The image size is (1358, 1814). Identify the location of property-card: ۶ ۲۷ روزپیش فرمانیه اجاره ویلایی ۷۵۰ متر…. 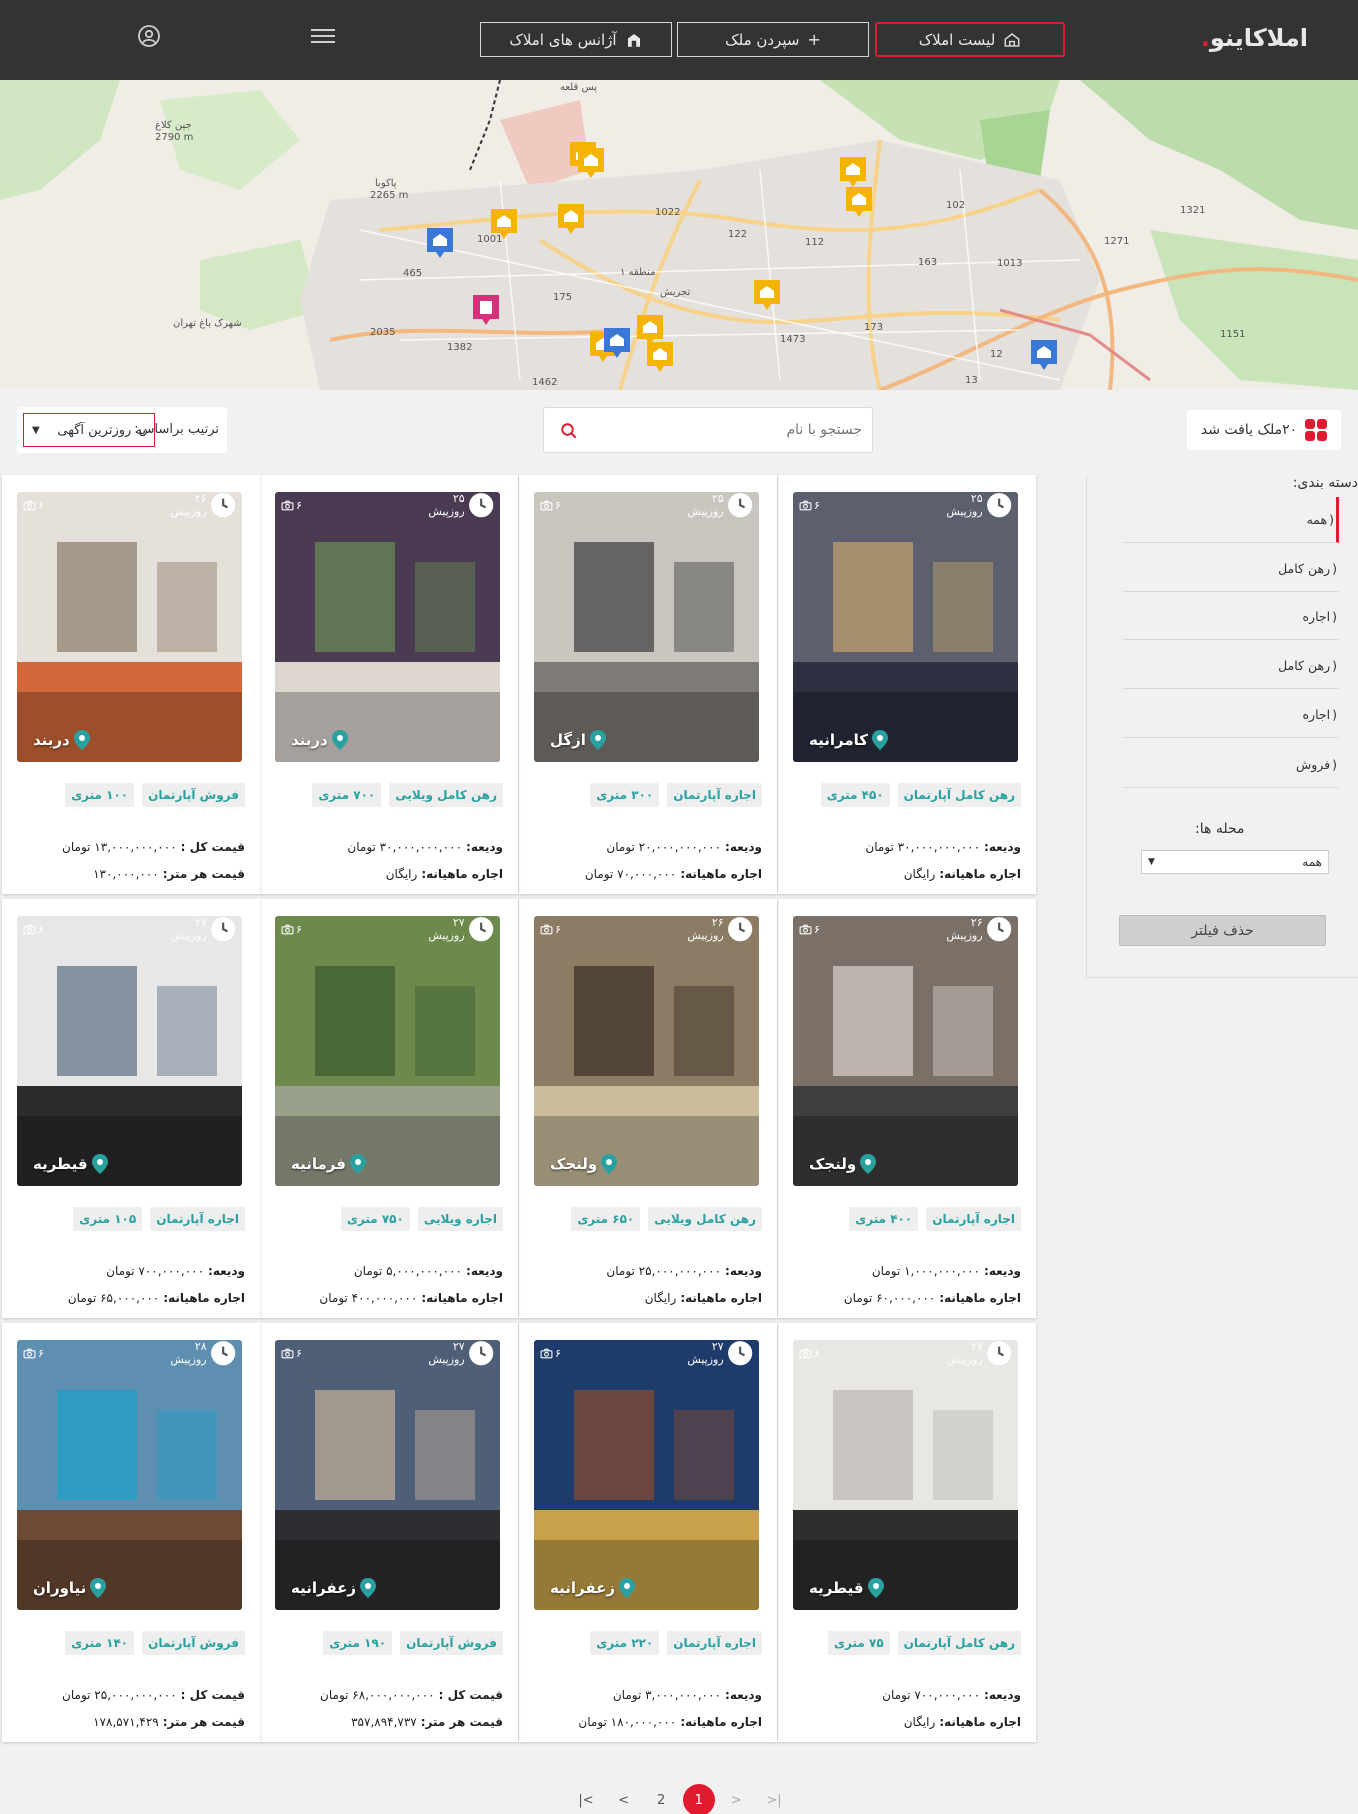
(389, 1108).